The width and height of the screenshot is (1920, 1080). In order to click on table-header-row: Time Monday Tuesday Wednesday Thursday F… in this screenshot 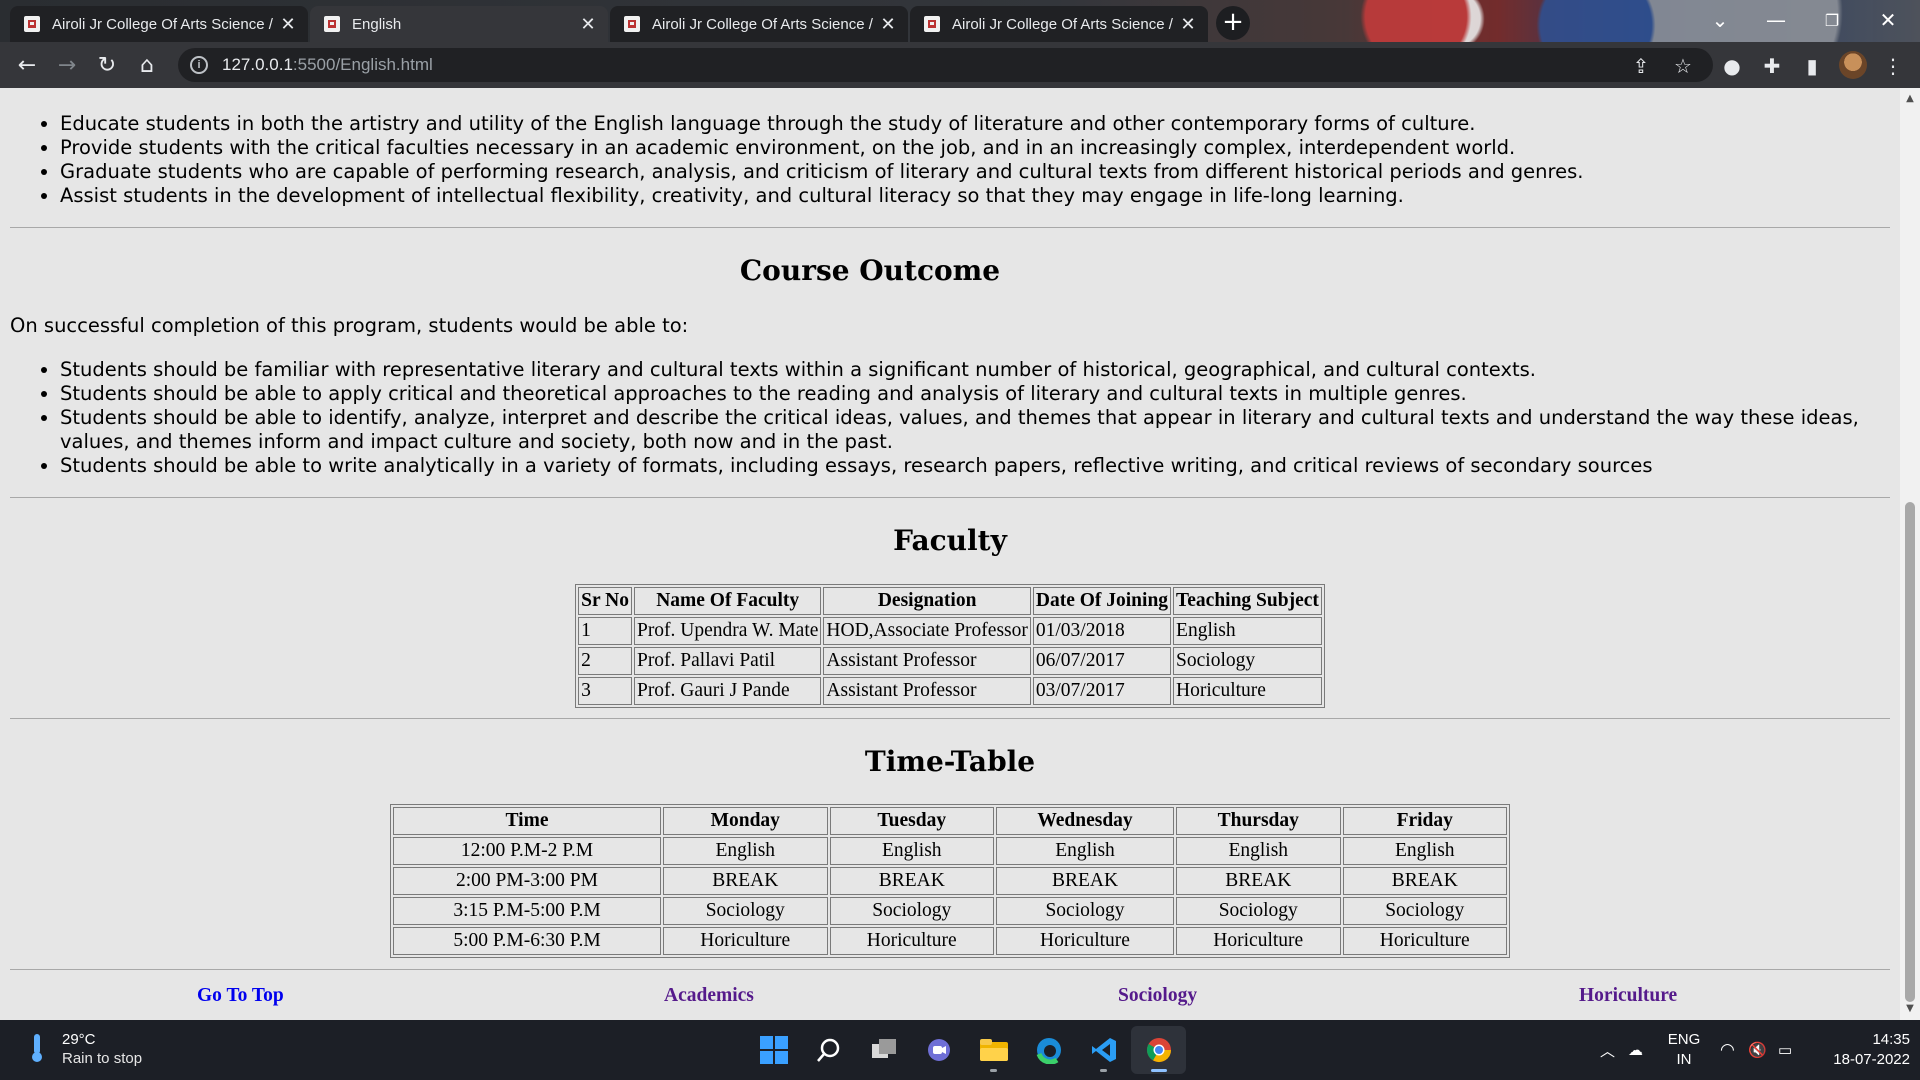, I will do `click(950, 821)`.